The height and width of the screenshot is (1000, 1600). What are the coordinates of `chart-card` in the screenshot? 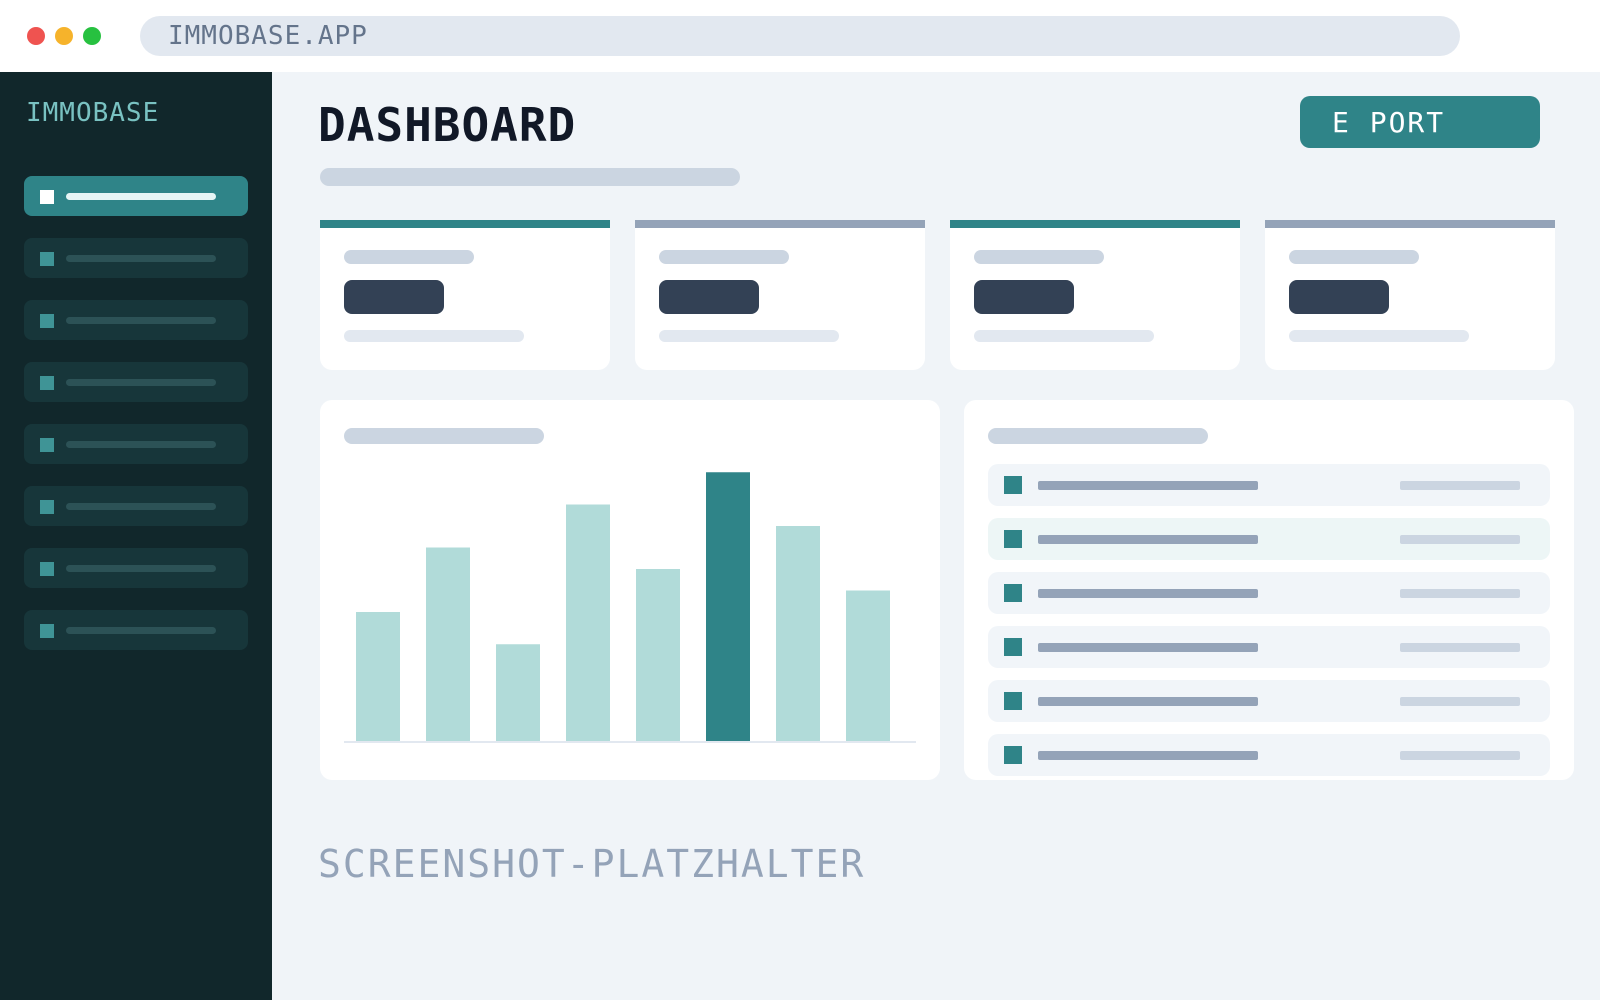 It's located at (630, 590).